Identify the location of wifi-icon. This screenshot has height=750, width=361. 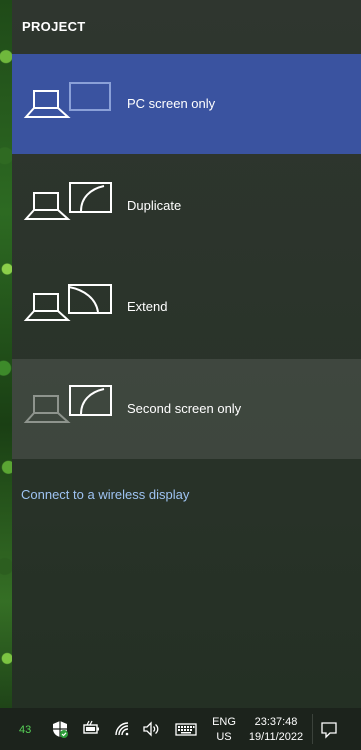
(122, 729).